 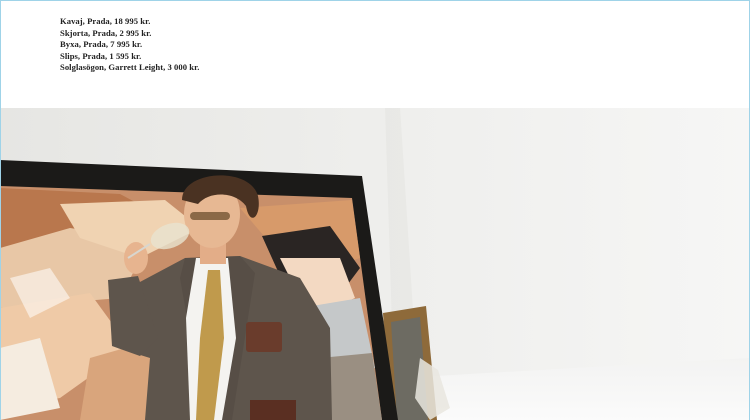 What do you see at coordinates (264, 337) in the screenshot?
I see `pocket-square` at bounding box center [264, 337].